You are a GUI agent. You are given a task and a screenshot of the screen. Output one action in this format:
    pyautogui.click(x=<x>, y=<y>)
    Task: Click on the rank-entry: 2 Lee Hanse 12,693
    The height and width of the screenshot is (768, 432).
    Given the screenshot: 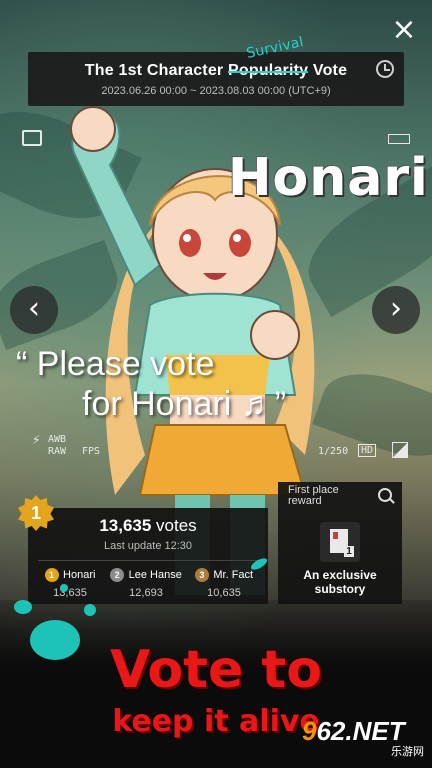 What is the action you would take?
    pyautogui.click(x=146, y=582)
    